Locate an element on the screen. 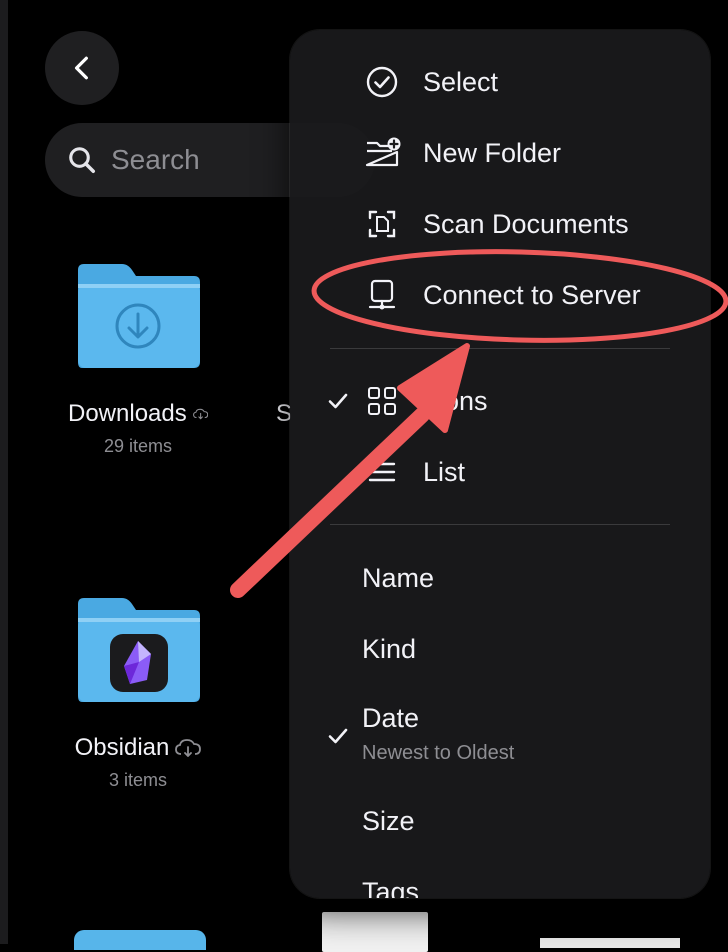  menu-item-scan-documents: Scan Documents is located at coordinates (500, 224).